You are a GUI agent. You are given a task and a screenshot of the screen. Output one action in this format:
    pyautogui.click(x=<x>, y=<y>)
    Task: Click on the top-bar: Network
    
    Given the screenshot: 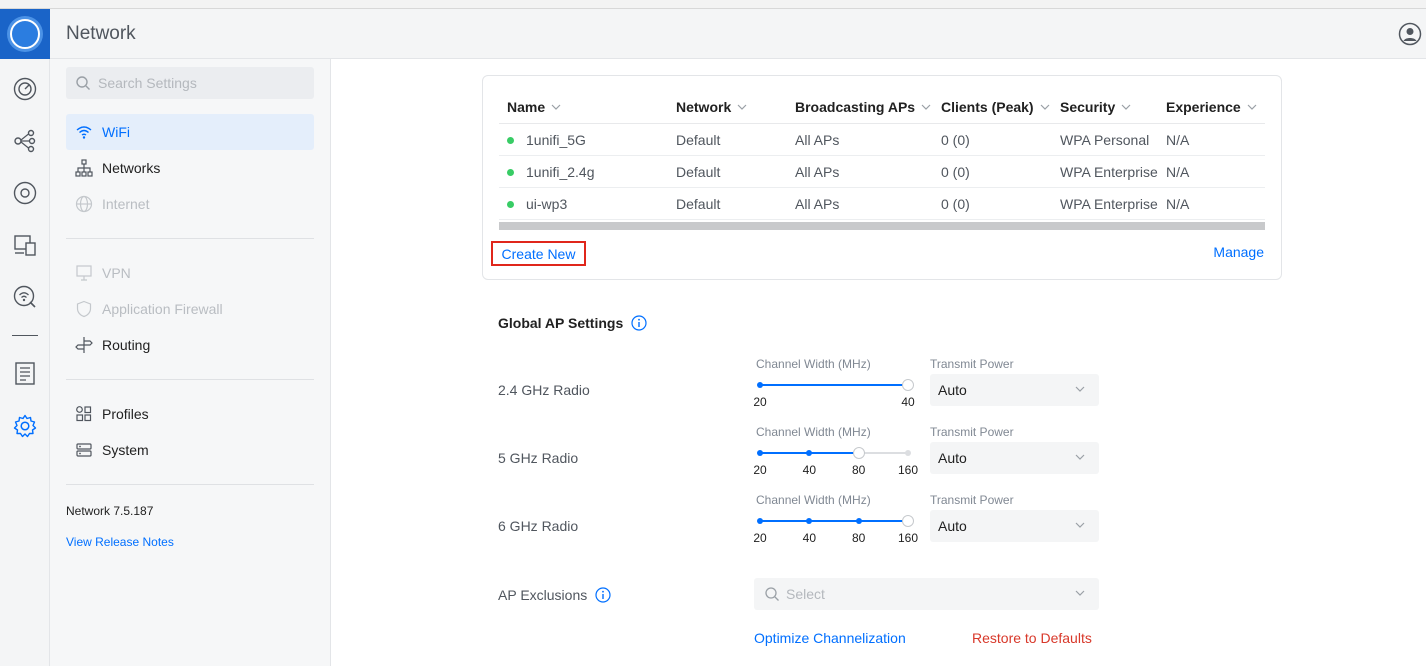 What is the action you would take?
    pyautogui.click(x=713, y=34)
    